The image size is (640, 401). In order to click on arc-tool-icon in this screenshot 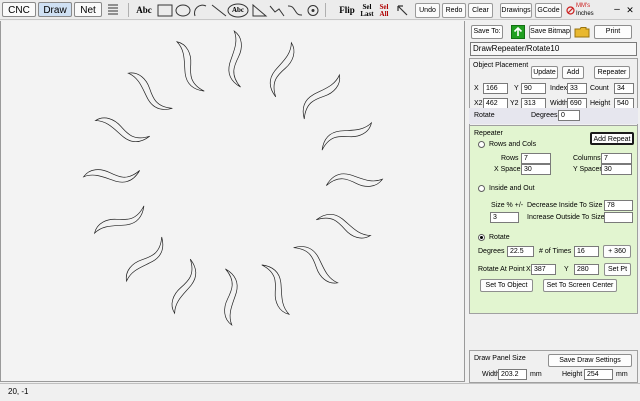, I will do `click(201, 10)`.